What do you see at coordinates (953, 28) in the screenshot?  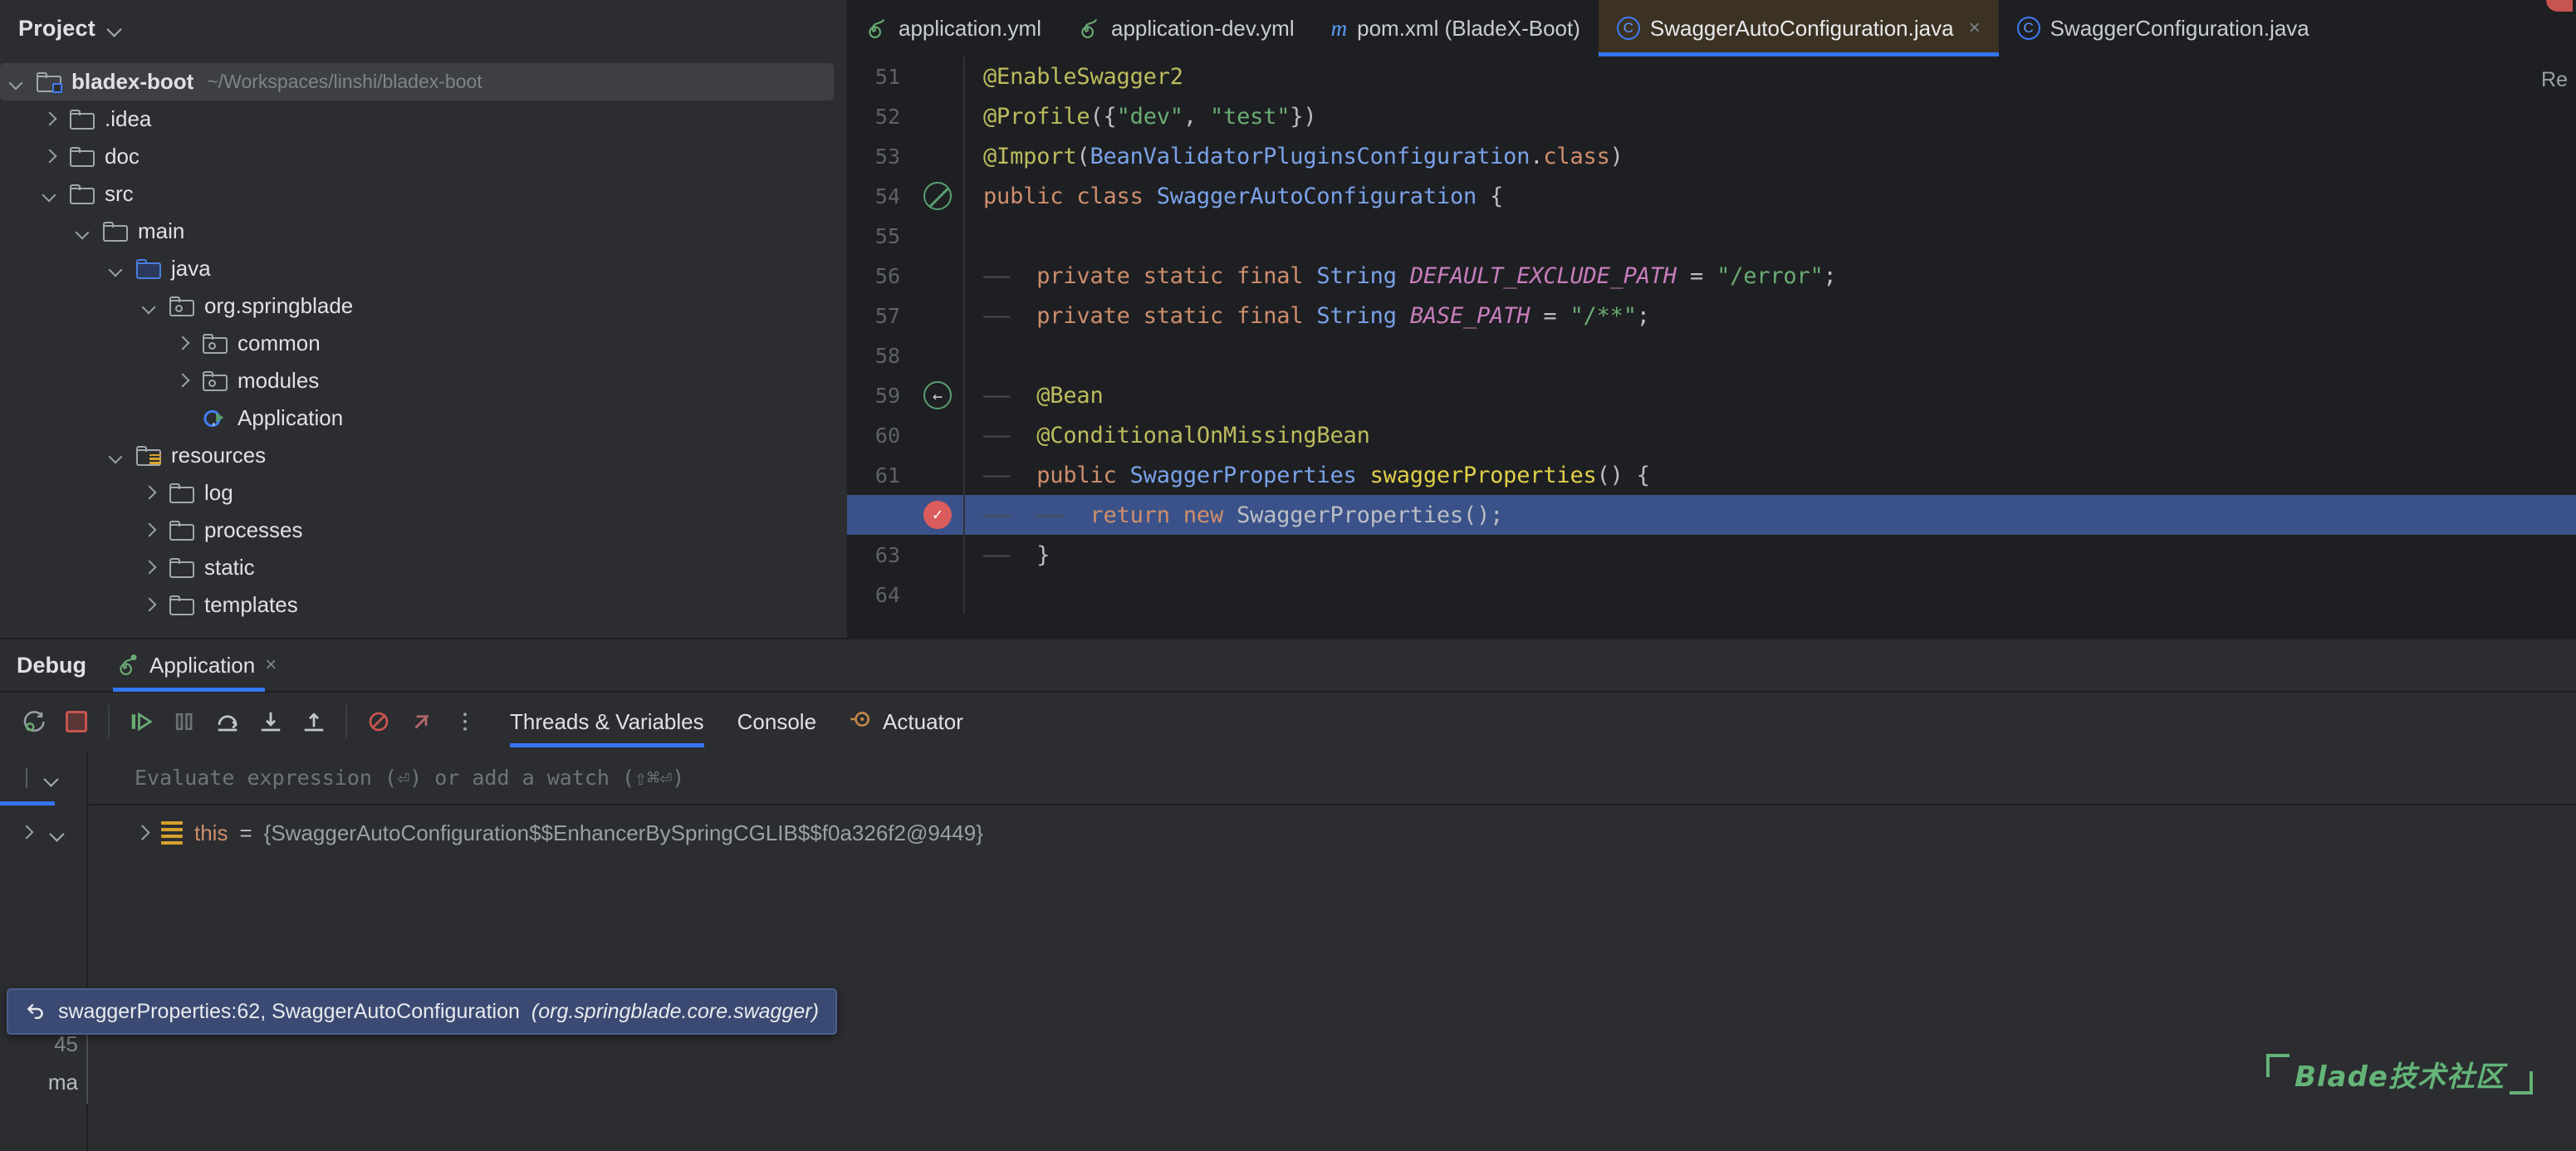 I see `editor-tab-application-yml: application.yml` at bounding box center [953, 28].